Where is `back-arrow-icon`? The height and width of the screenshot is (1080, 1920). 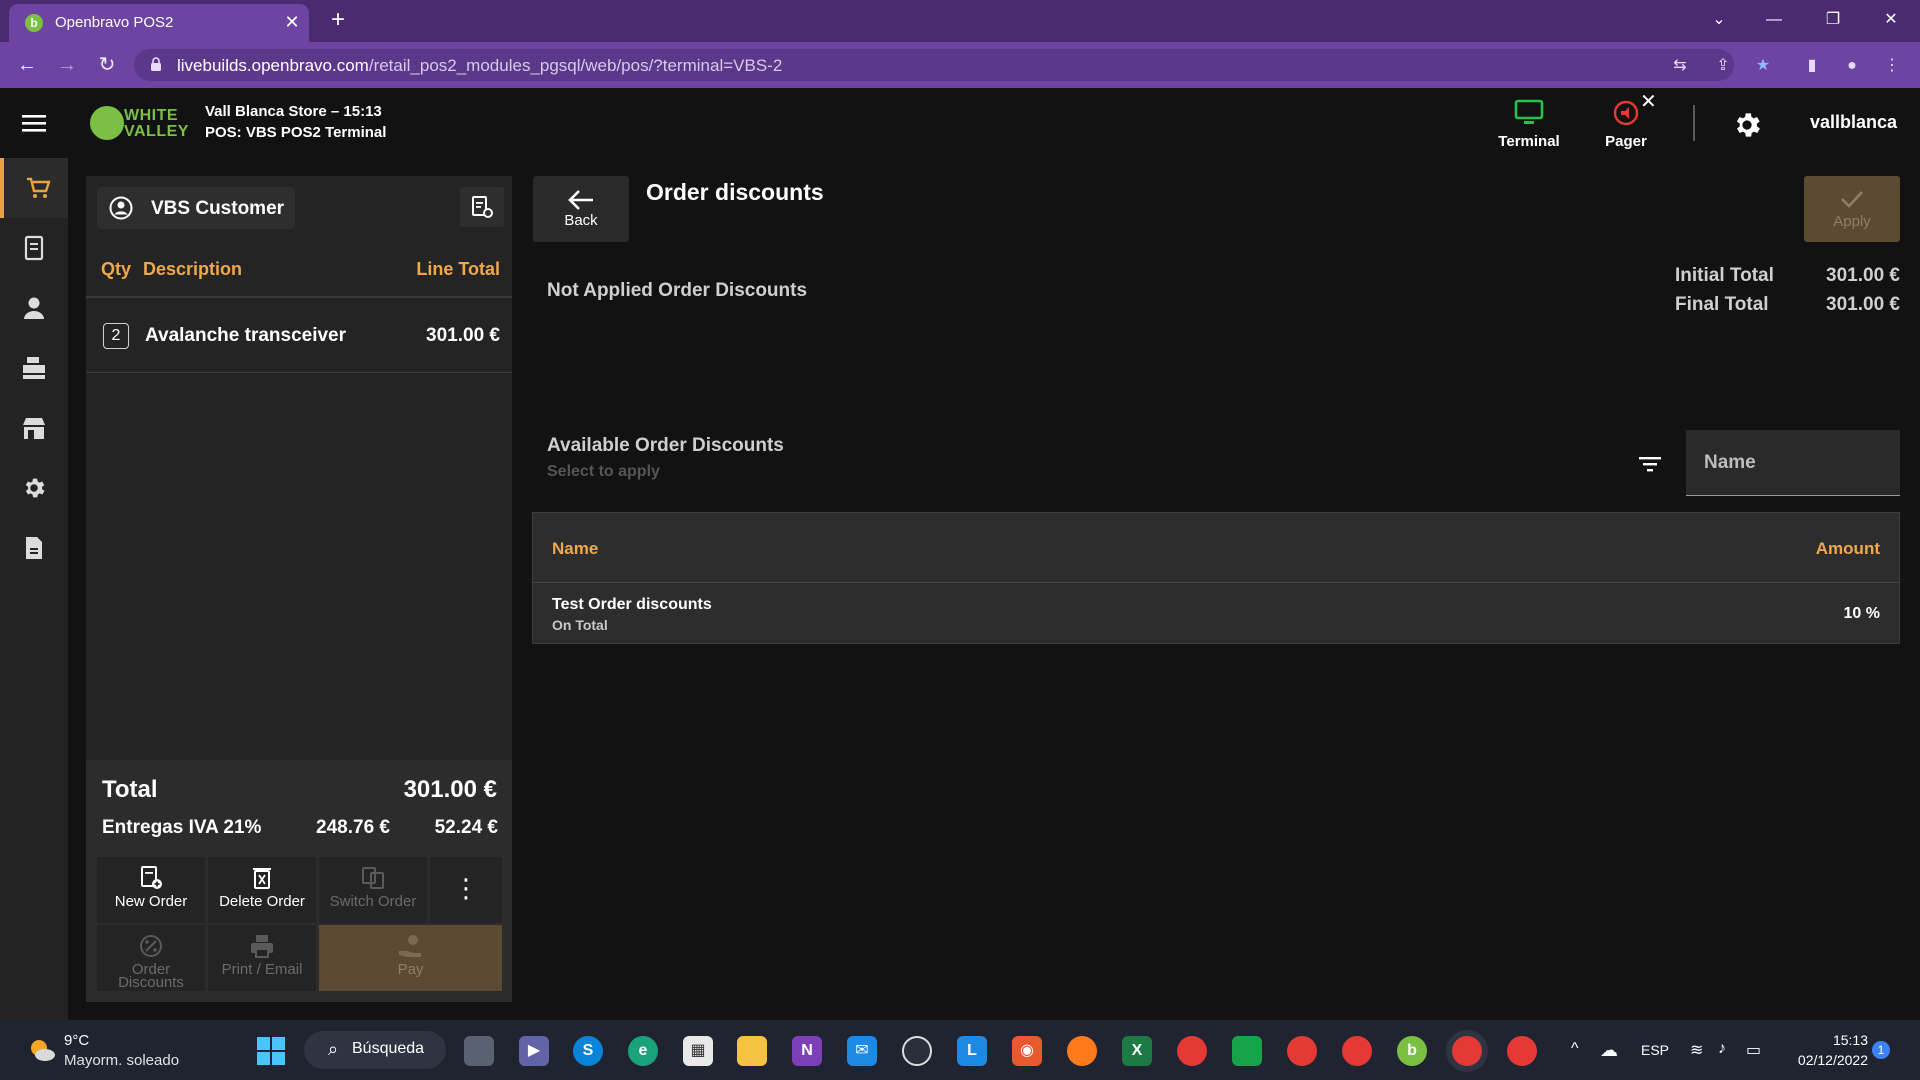 back-arrow-icon is located at coordinates (580, 200).